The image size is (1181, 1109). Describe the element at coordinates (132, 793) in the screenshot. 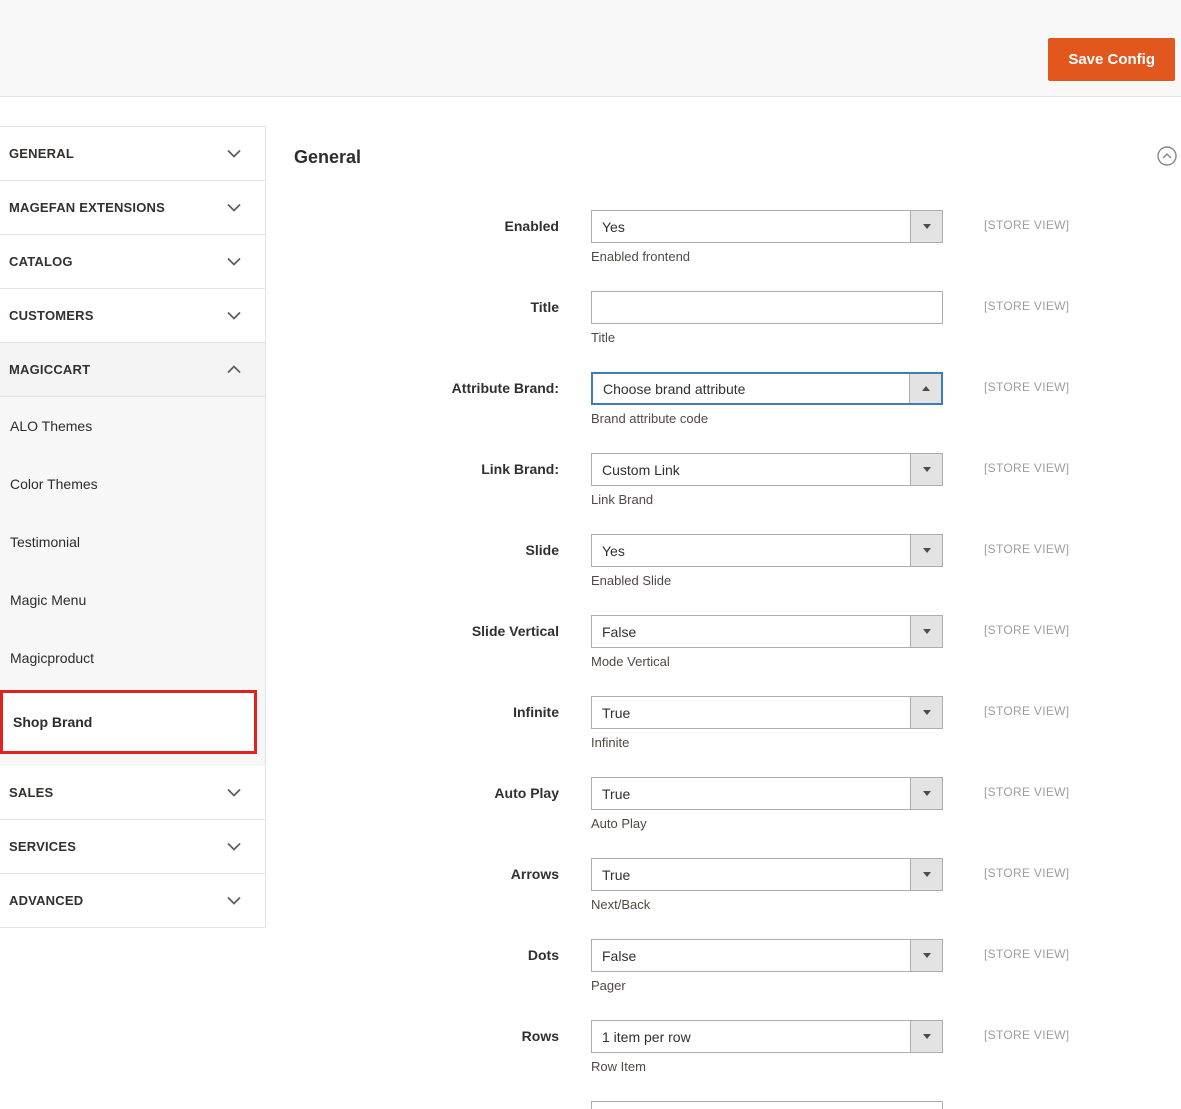

I see `sidebar-section: SALES` at that location.